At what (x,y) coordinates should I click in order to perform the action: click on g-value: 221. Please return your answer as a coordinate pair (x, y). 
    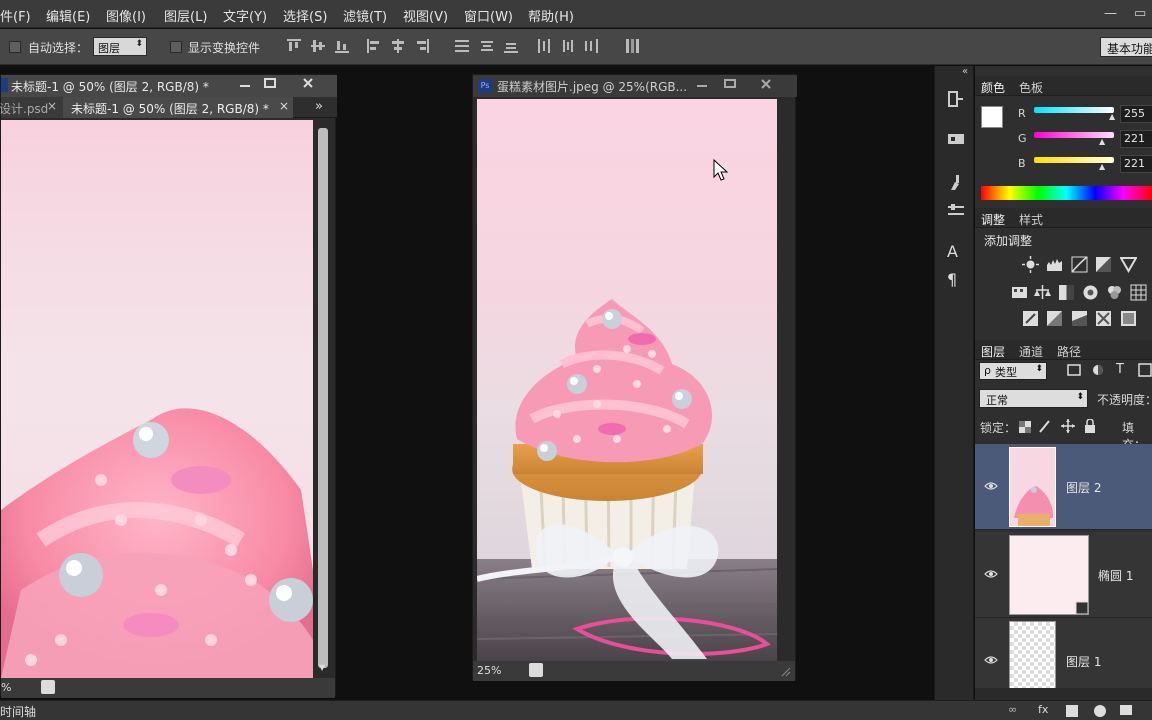
    Looking at the image, I should click on (1136, 139).